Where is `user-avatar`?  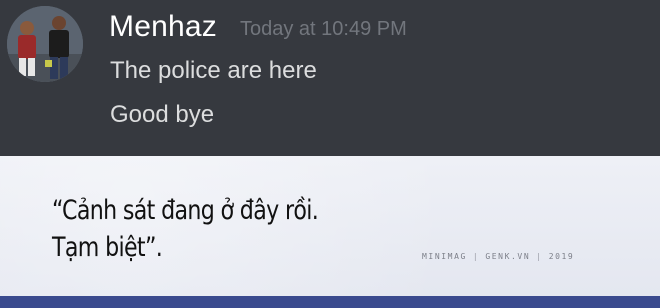
user-avatar is located at coordinates (45, 44).